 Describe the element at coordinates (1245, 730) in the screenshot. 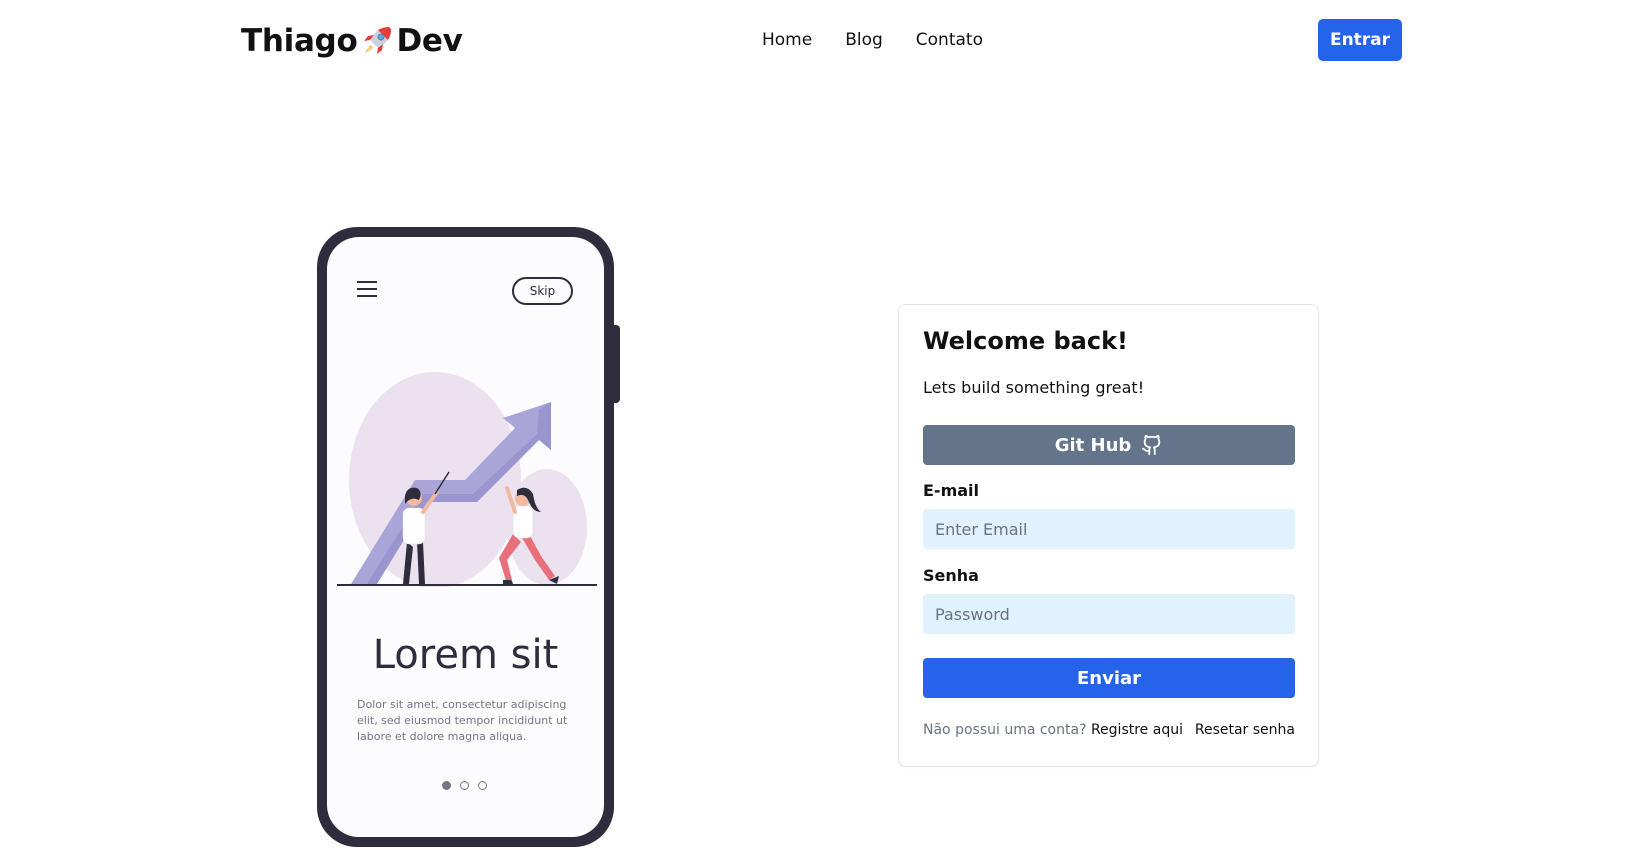

I see `reset-password-link: Resetar senha` at that location.